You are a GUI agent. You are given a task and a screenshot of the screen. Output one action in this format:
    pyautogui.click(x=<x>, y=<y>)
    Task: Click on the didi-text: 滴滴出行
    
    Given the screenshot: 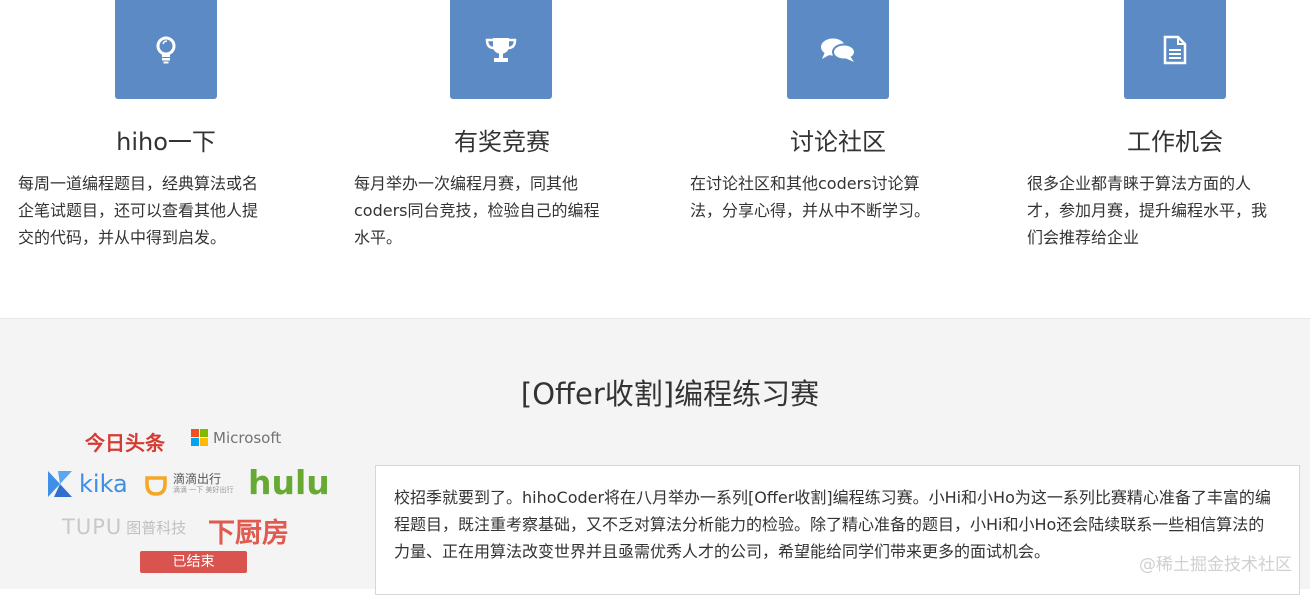 What is the action you would take?
    pyautogui.click(x=197, y=479)
    